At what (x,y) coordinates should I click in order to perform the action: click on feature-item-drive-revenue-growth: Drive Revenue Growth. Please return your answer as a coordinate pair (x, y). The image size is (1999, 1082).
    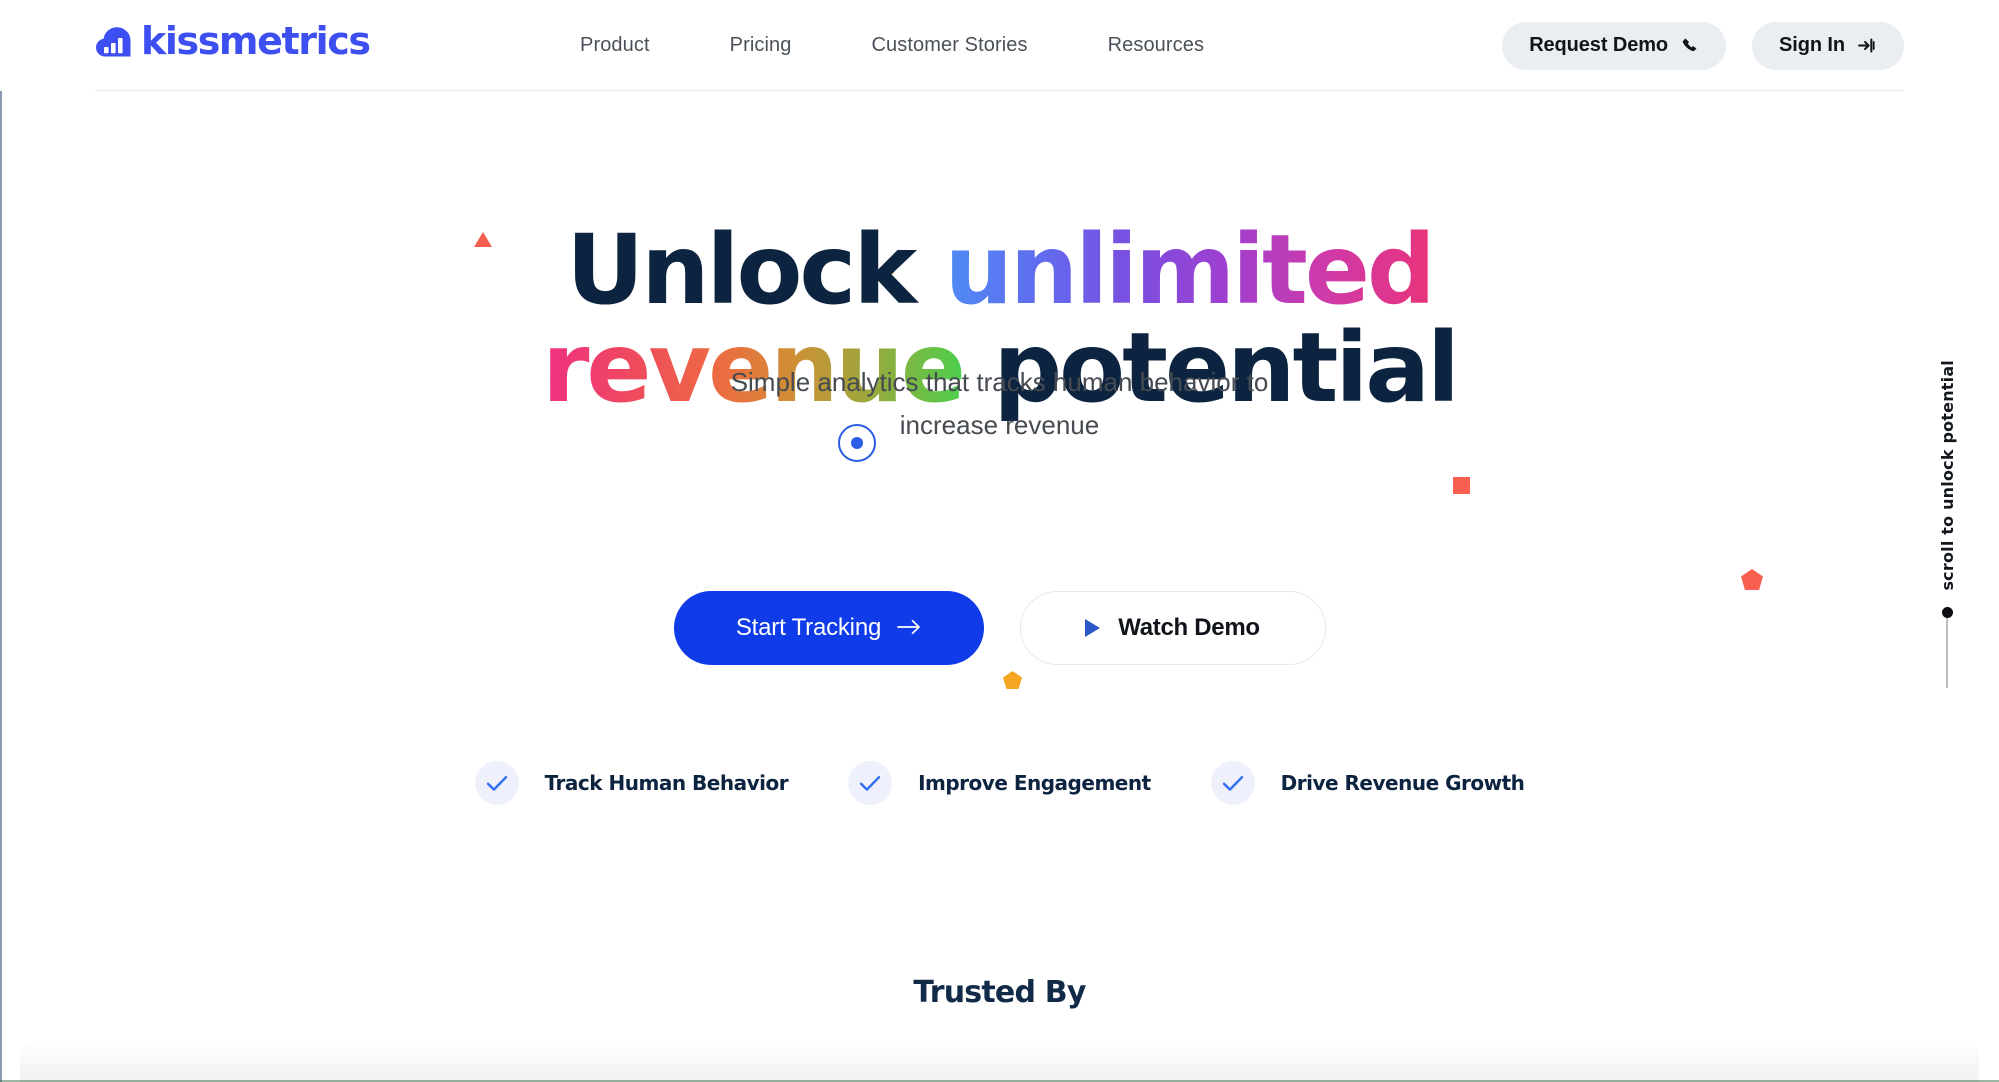
    Looking at the image, I should click on (1367, 783).